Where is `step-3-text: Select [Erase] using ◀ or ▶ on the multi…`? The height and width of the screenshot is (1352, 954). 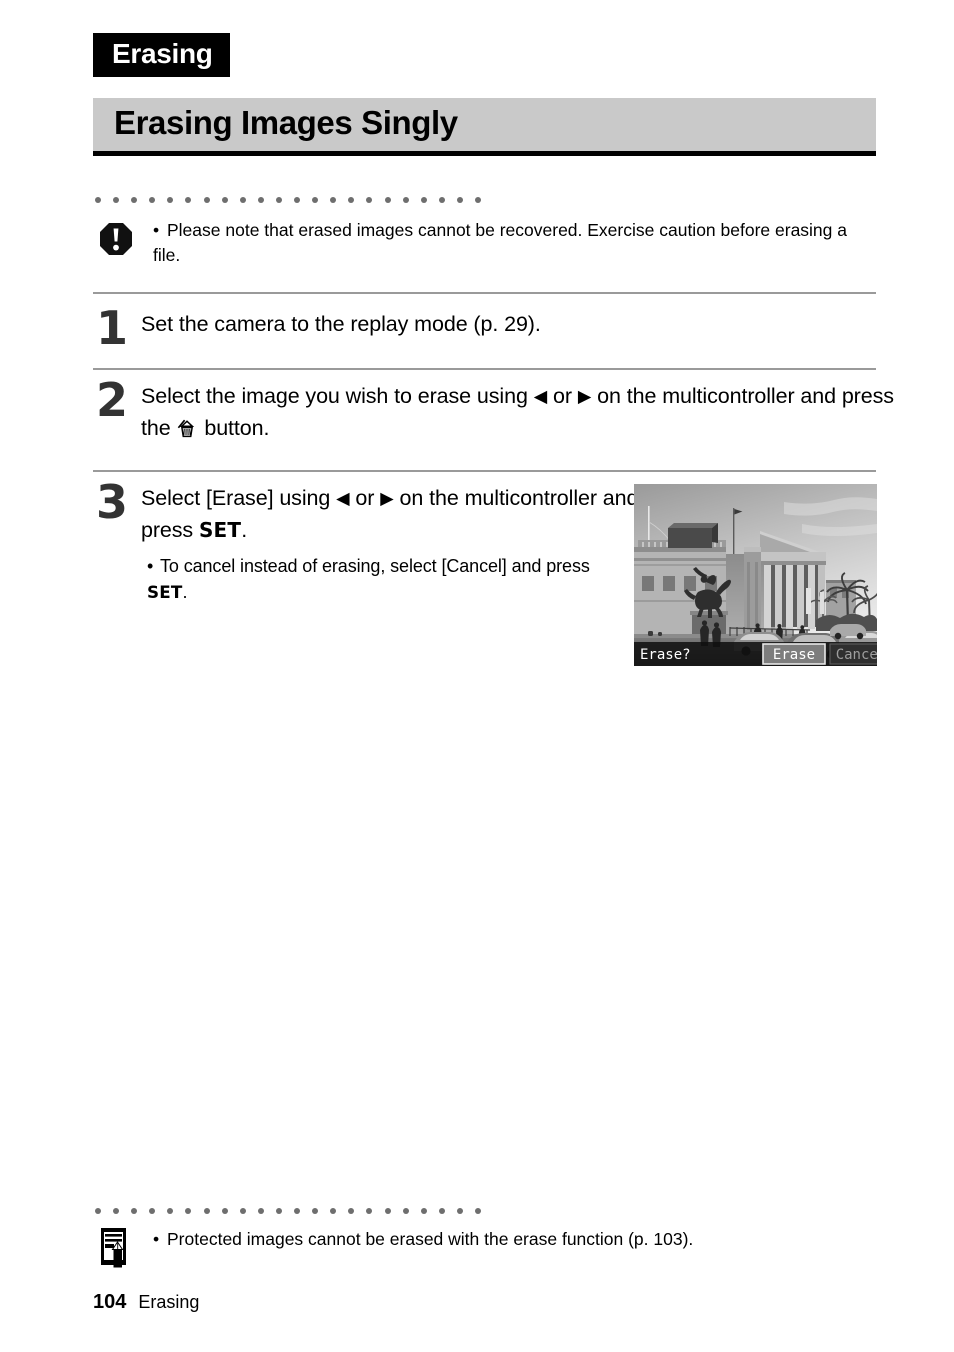 step-3-text: Select [Erase] using ◀ or ▶ on the multi… is located at coordinates (401, 544).